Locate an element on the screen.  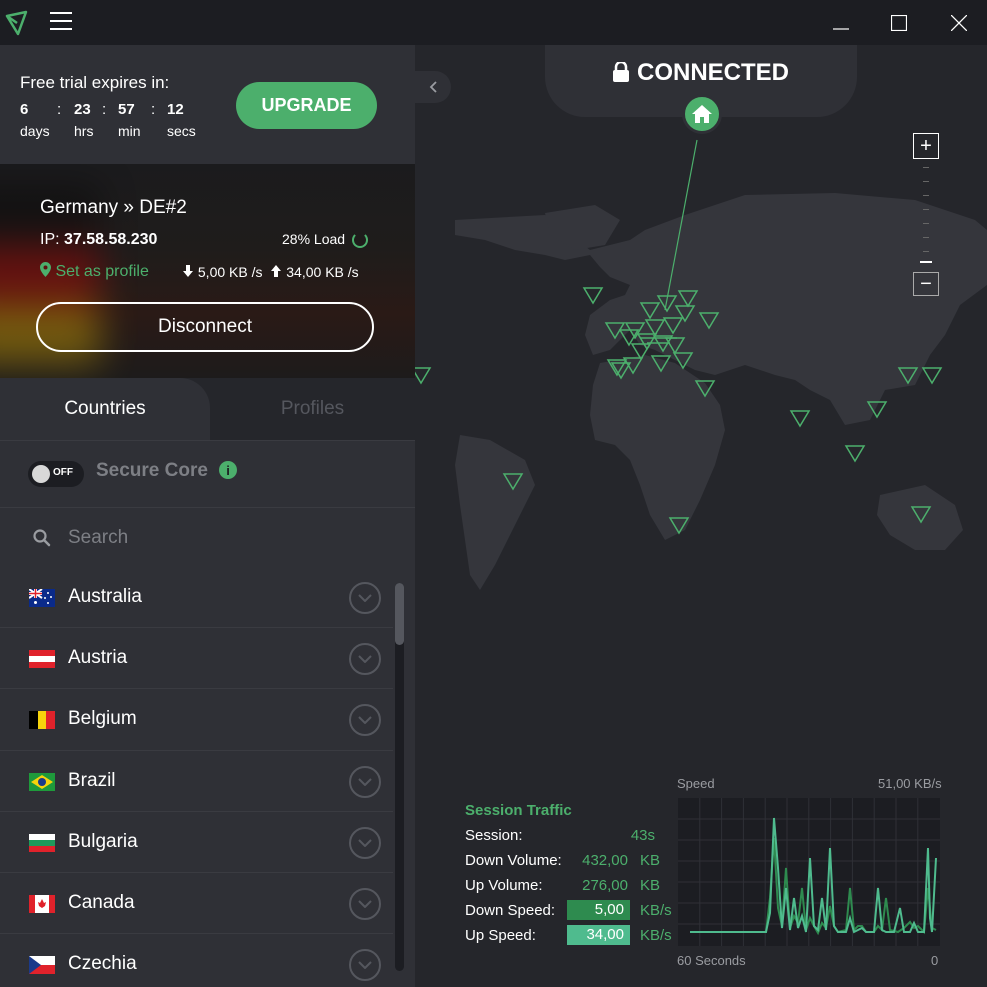
flag-czechia-icon is located at coordinates (42, 965).